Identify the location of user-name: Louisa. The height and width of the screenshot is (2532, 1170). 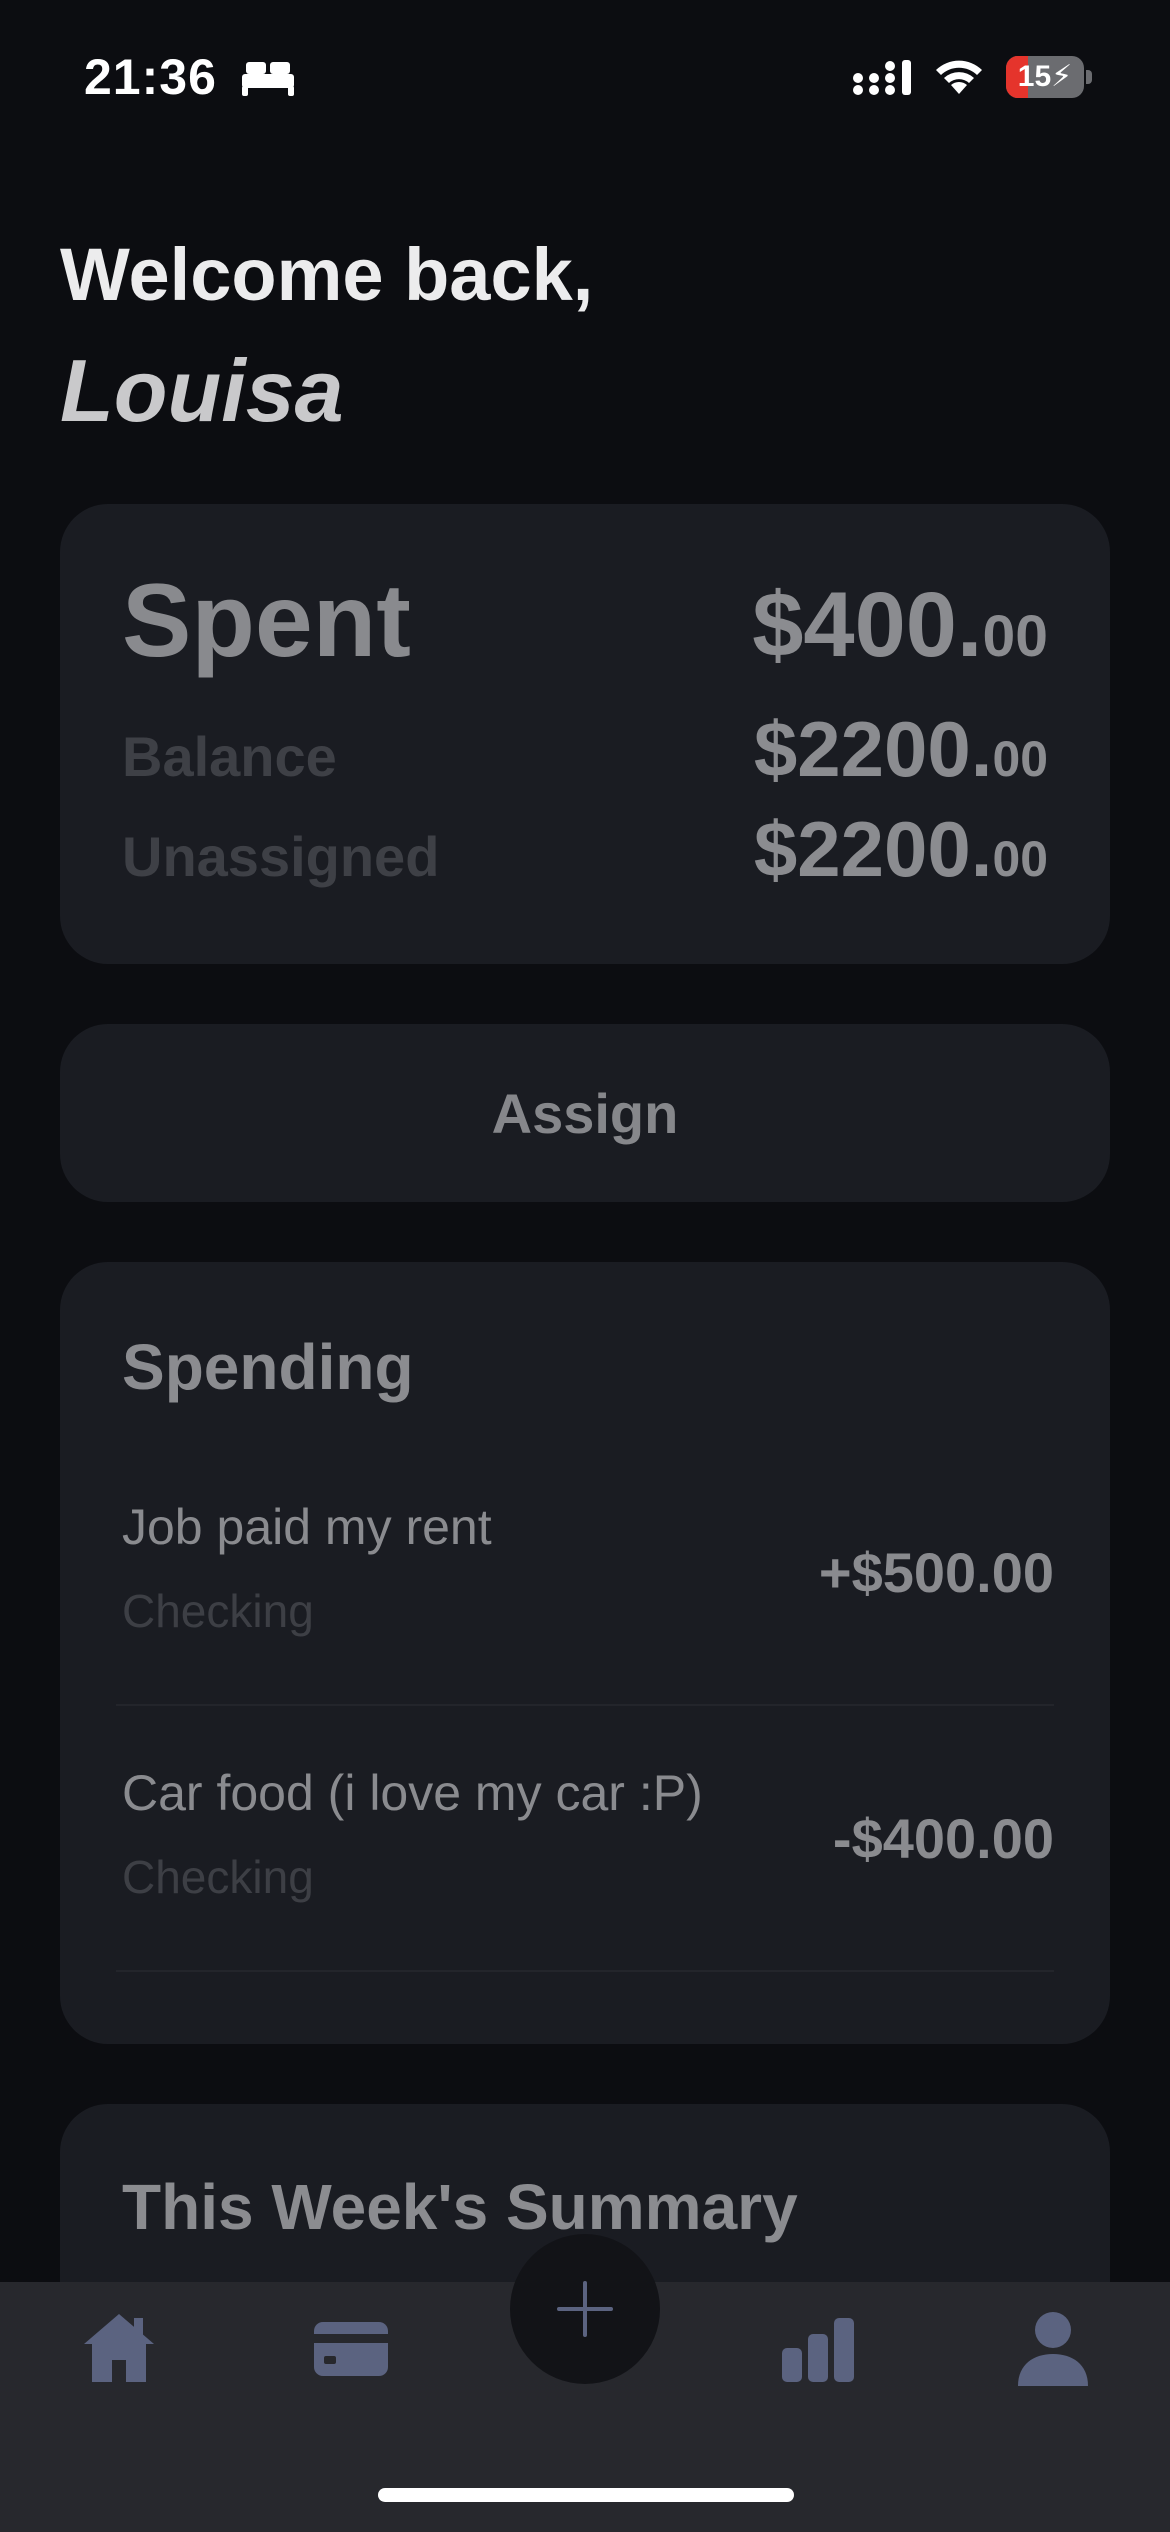
(202, 390).